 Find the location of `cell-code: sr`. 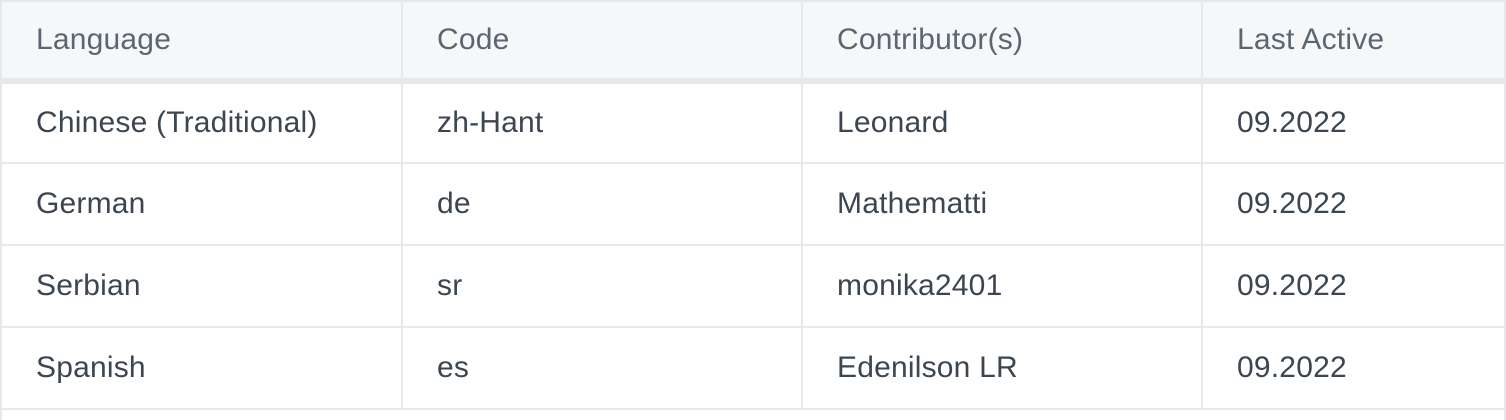

cell-code: sr is located at coordinates (602, 286).